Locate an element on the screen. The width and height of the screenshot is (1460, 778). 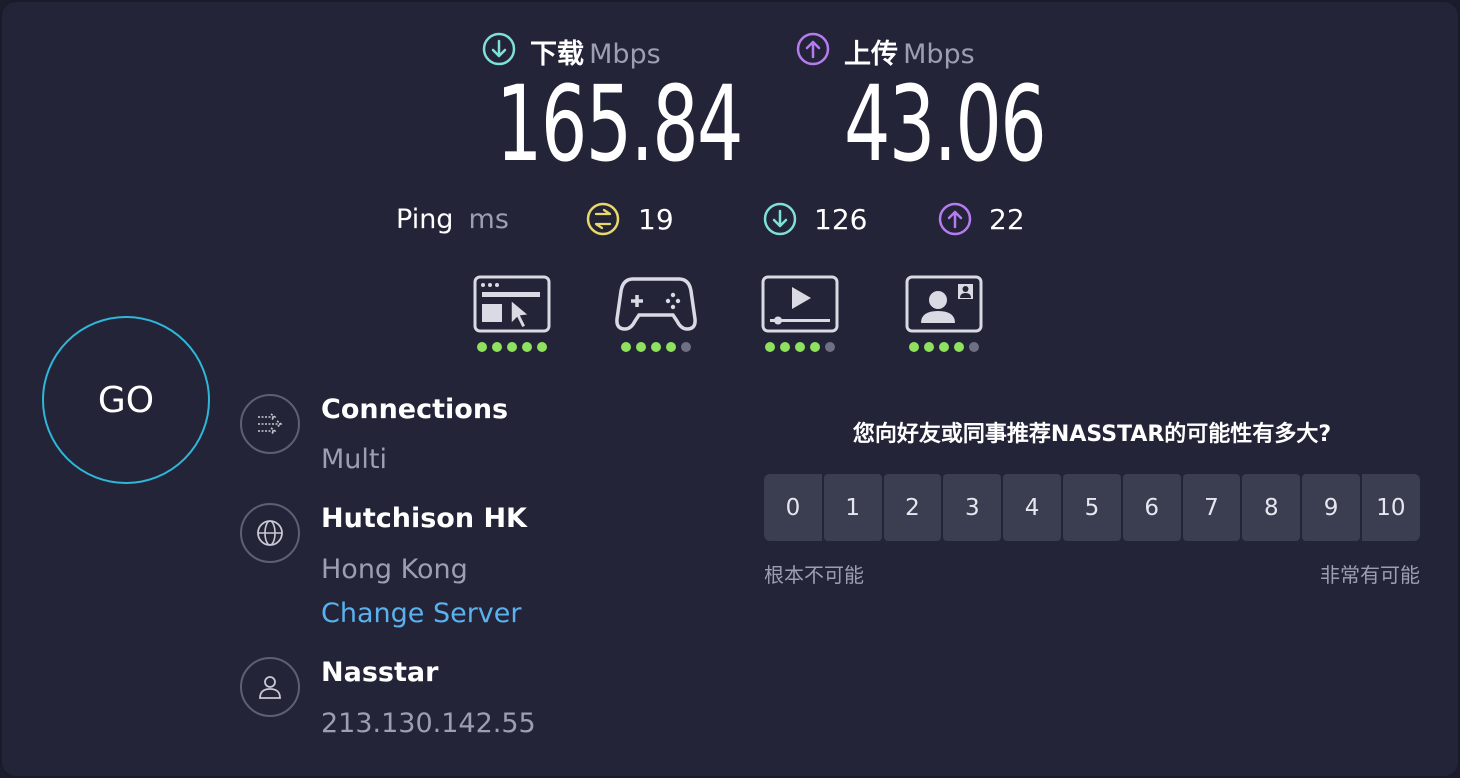
video-streaming-rating is located at coordinates (800, 347).